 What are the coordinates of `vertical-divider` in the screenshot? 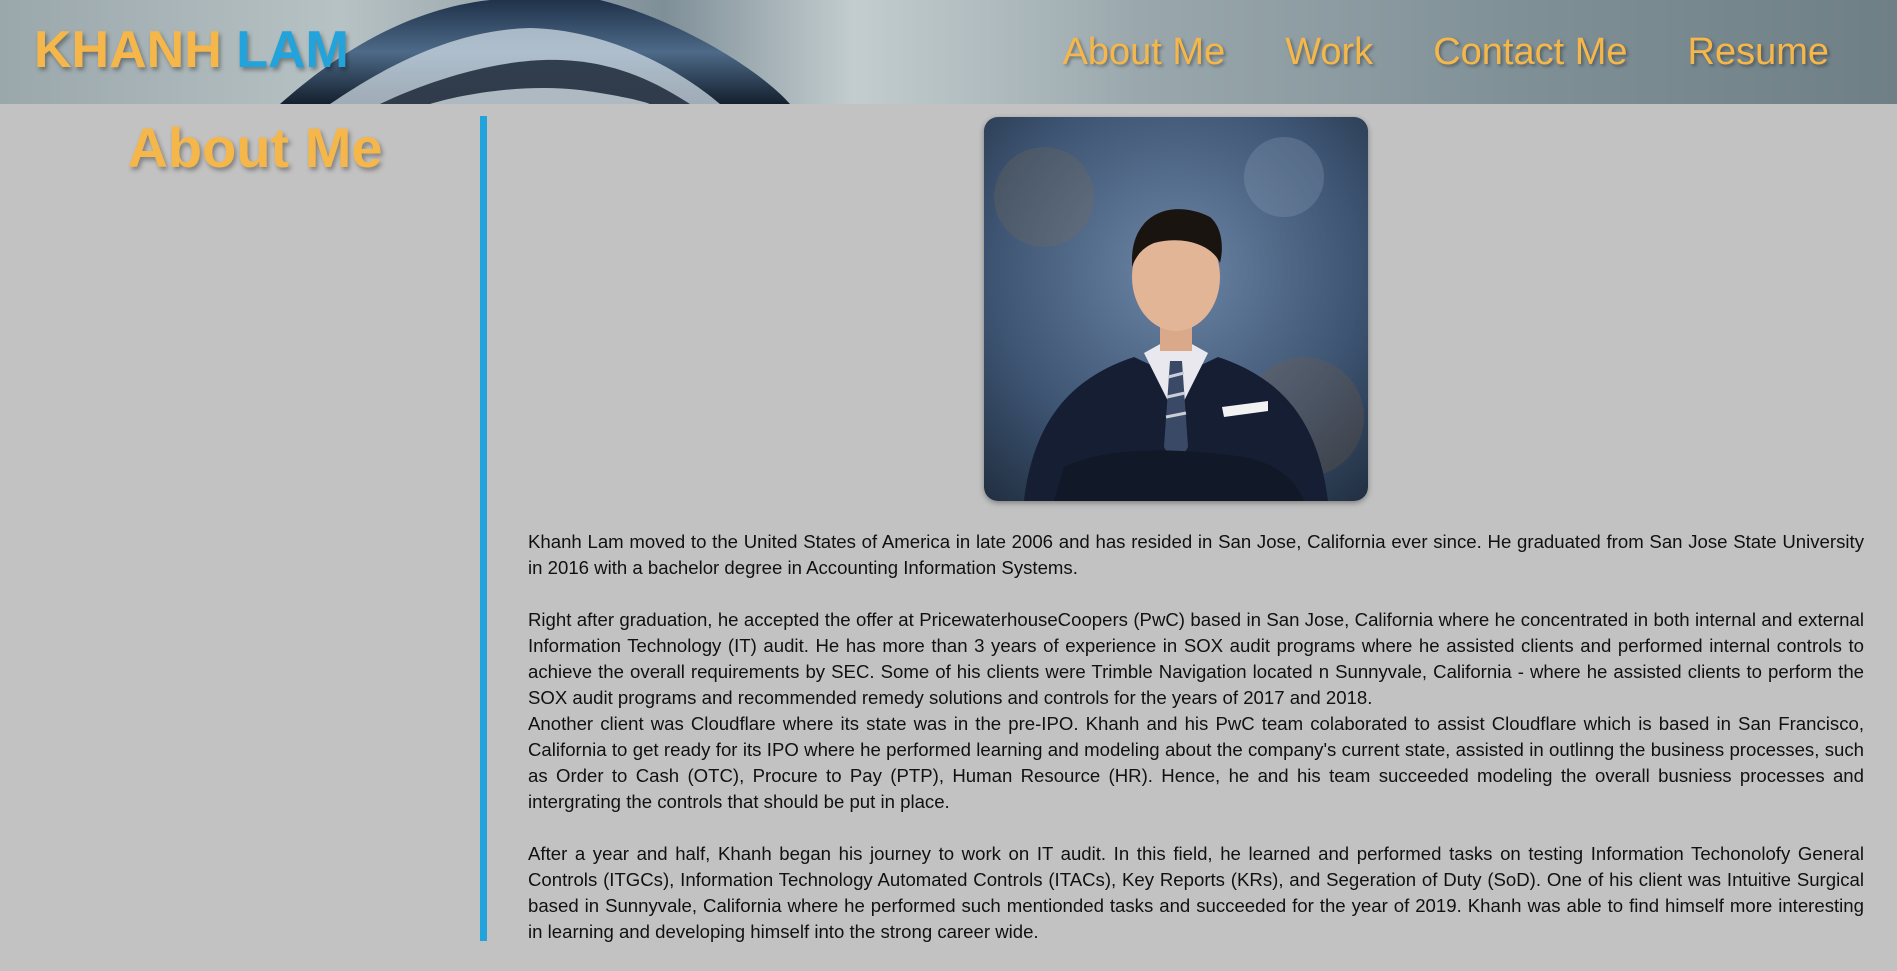 It's located at (483, 528).